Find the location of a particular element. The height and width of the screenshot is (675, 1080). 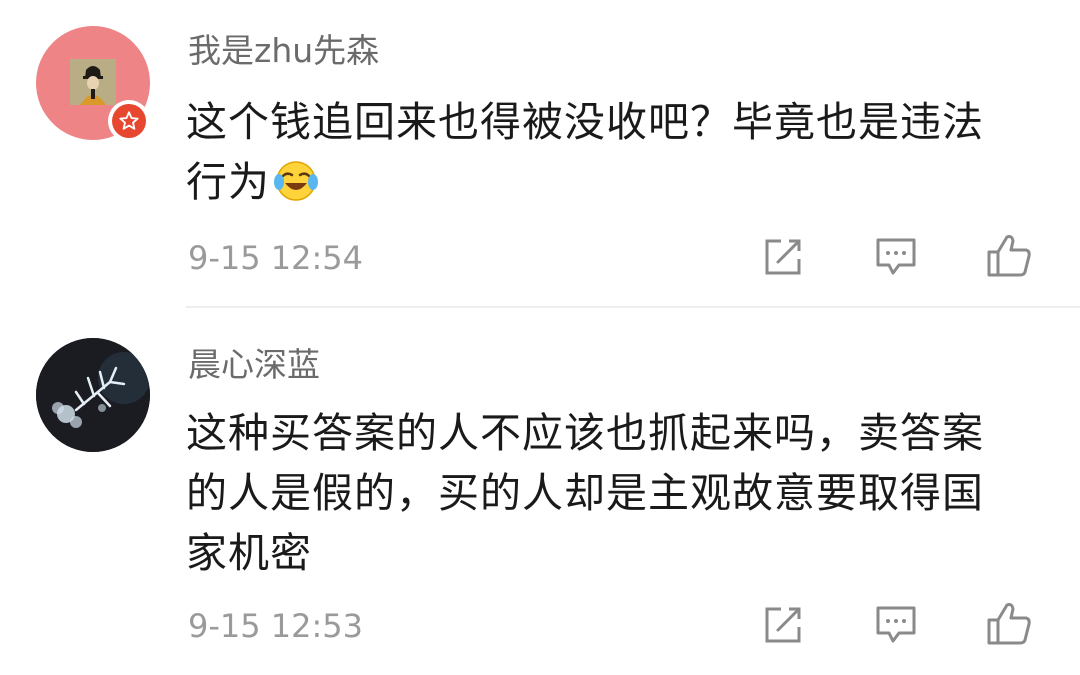

comment-text-line-wrap: 行为 is located at coordinates (618, 185).